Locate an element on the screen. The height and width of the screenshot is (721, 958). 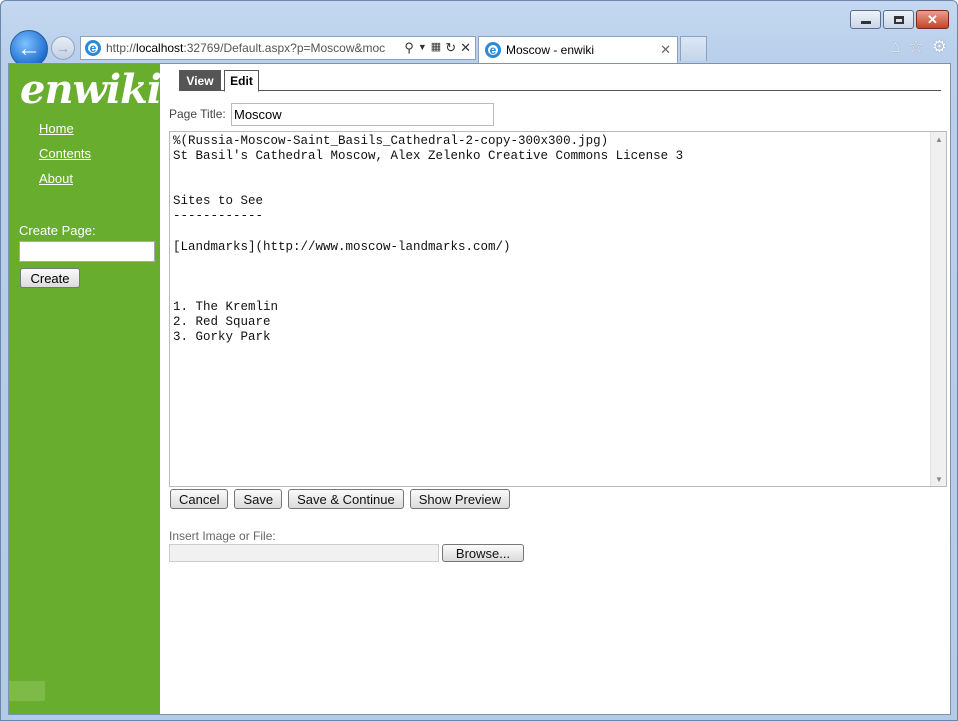
home-icon: ⌂ is located at coordinates (895, 47).